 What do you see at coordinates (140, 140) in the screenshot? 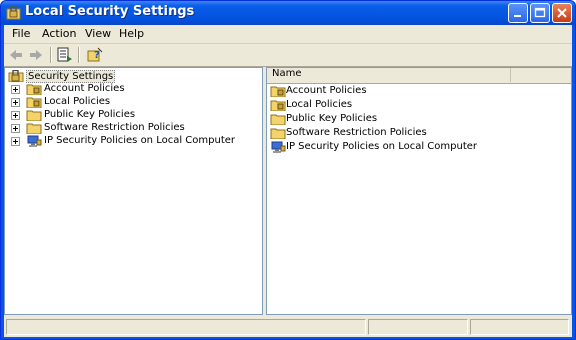
I see `tree-item-label: IP Security Policies on Local Computer` at bounding box center [140, 140].